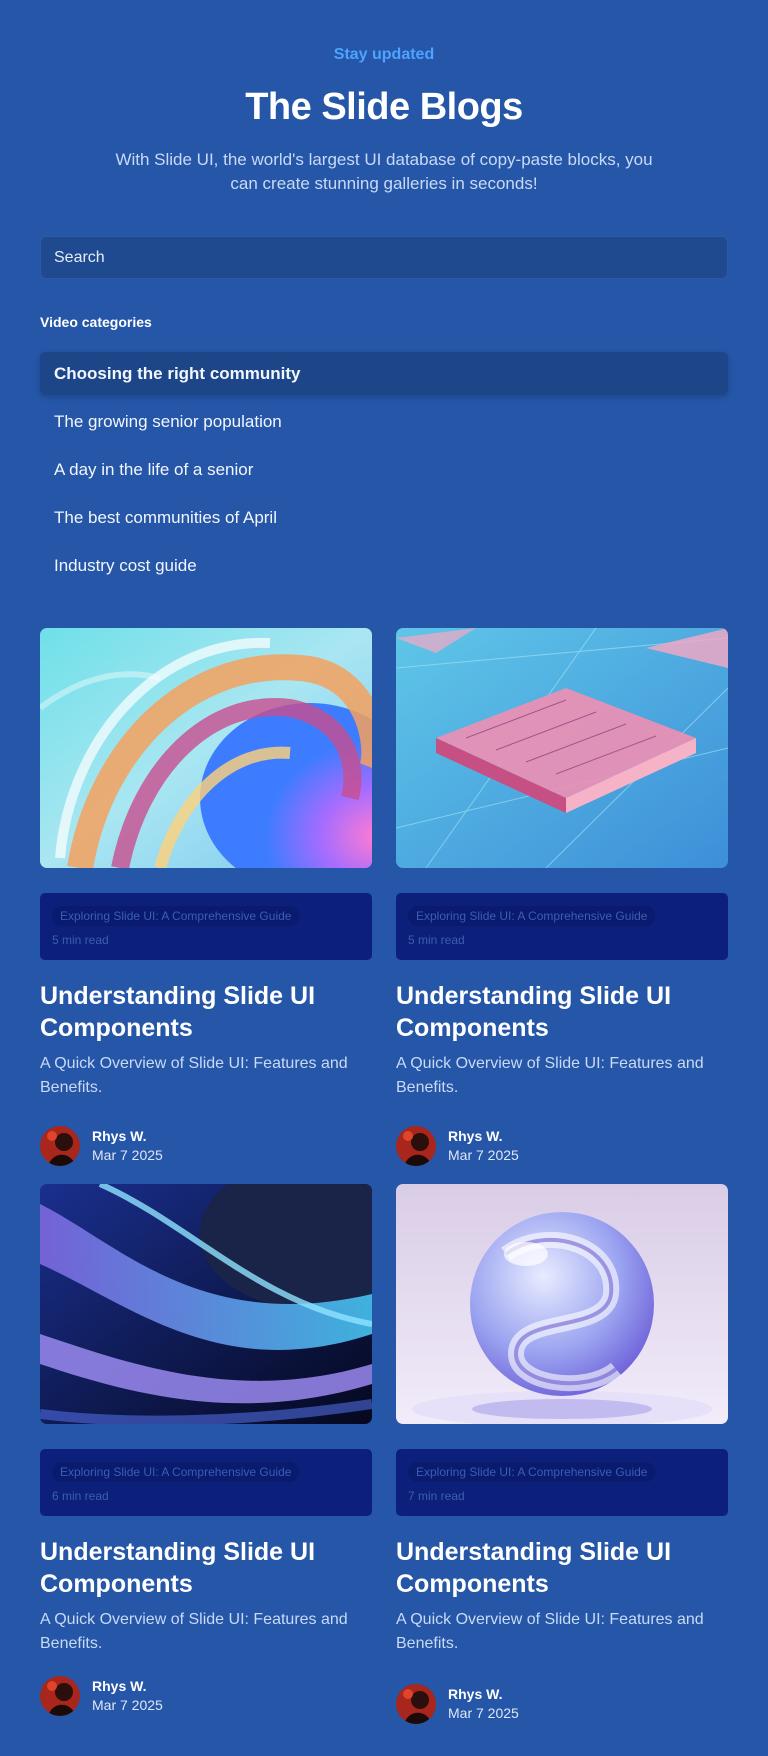 The image size is (768, 1756). I want to click on category-item-senior-population: The growing senior population, so click(384, 421).